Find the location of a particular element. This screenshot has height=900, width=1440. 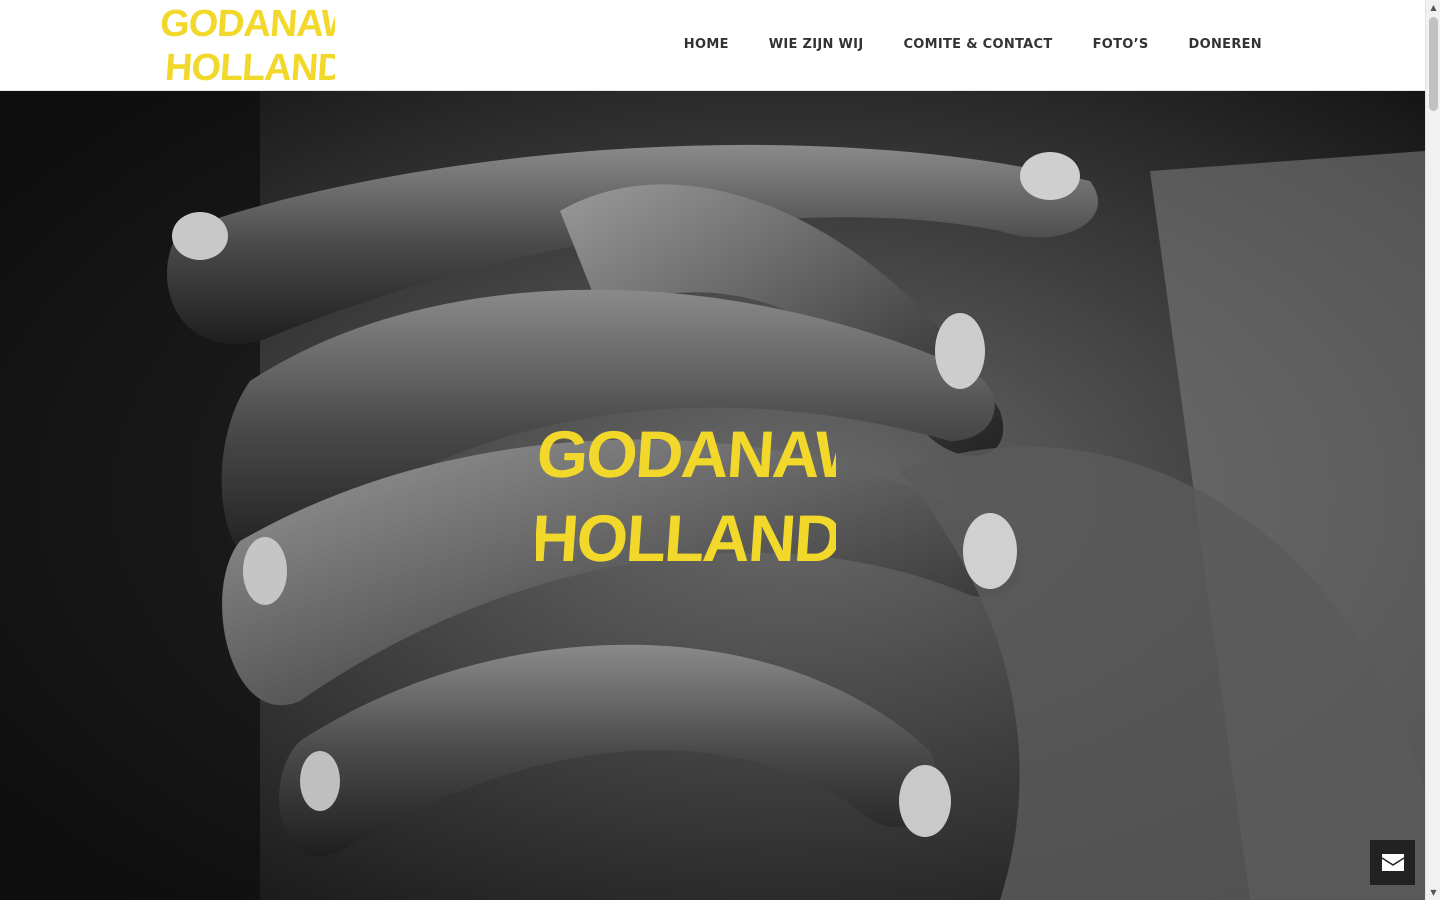

envelope-icon is located at coordinates (1392, 862).